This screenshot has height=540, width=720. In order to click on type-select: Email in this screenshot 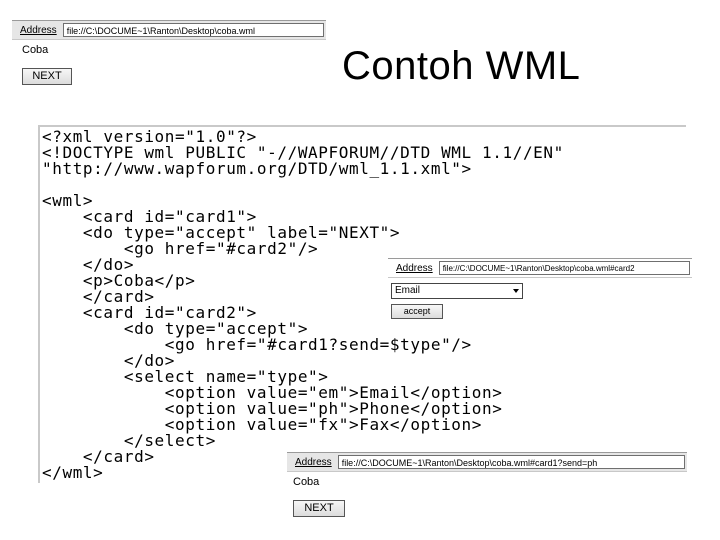, I will do `click(457, 291)`.